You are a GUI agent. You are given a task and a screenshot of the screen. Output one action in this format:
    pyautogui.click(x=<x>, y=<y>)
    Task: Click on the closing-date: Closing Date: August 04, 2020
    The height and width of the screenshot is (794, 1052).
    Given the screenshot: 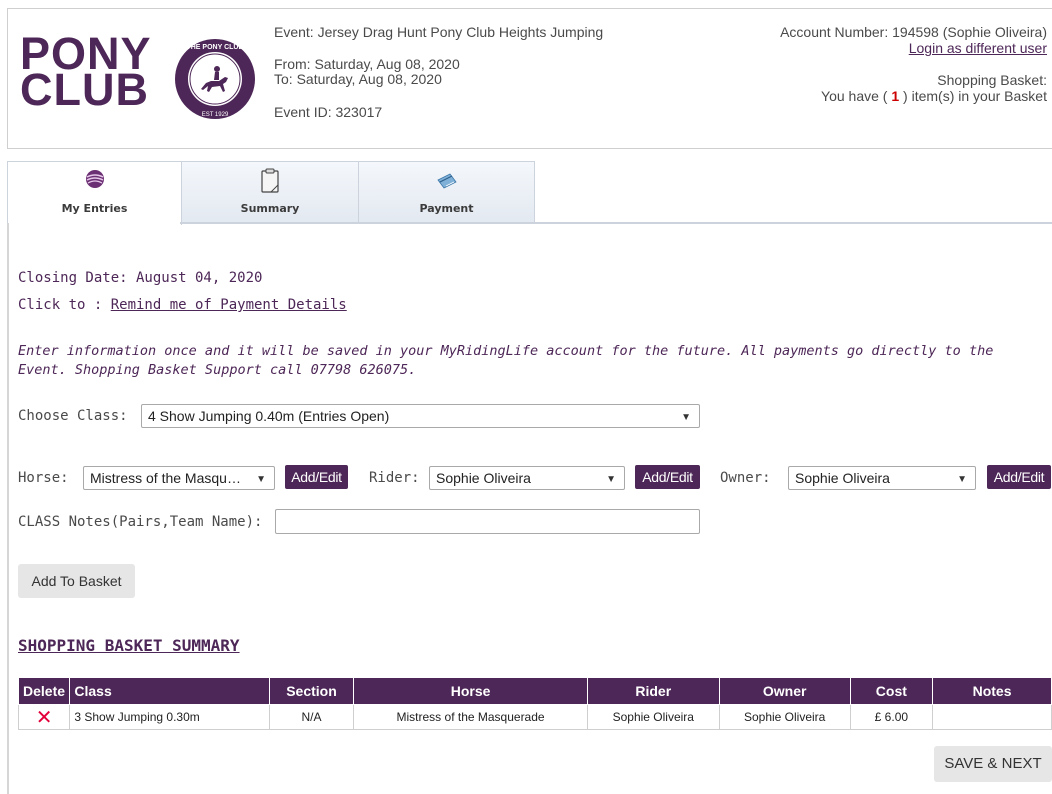 What is the action you would take?
    pyautogui.click(x=140, y=278)
    